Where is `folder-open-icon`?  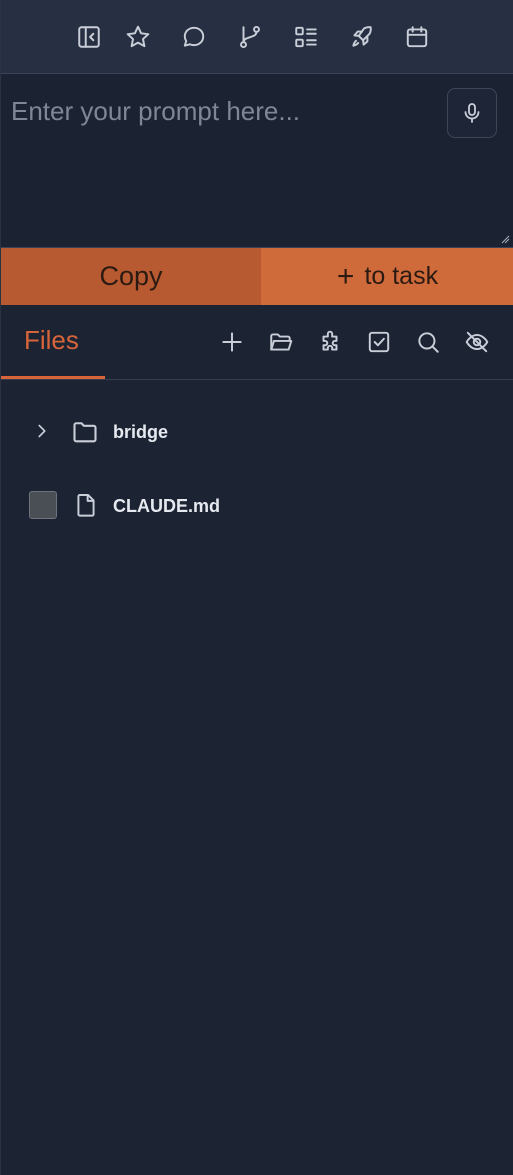 folder-open-icon is located at coordinates (281, 342).